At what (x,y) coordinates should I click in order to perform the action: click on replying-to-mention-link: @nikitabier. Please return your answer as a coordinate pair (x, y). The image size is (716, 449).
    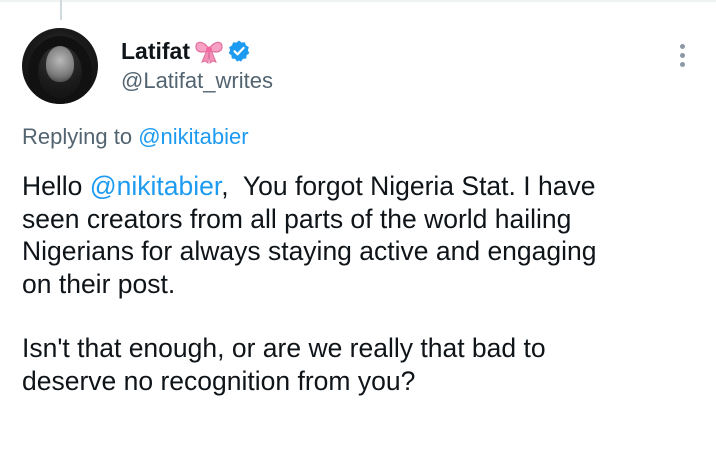
    Looking at the image, I should click on (193, 136).